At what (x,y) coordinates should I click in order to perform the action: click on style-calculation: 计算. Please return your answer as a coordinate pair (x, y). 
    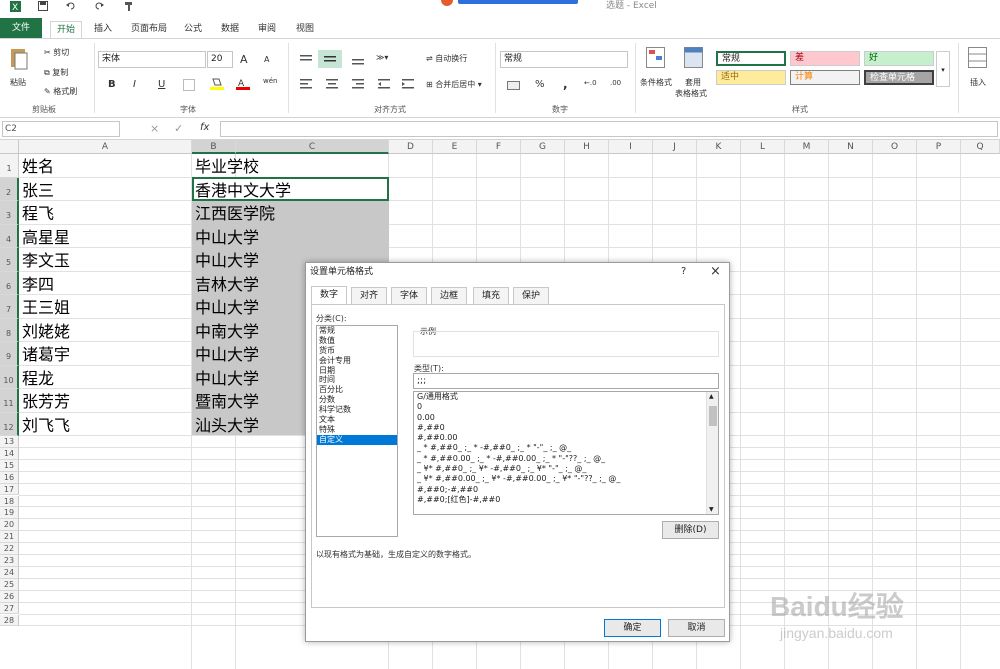
    Looking at the image, I should click on (825, 77).